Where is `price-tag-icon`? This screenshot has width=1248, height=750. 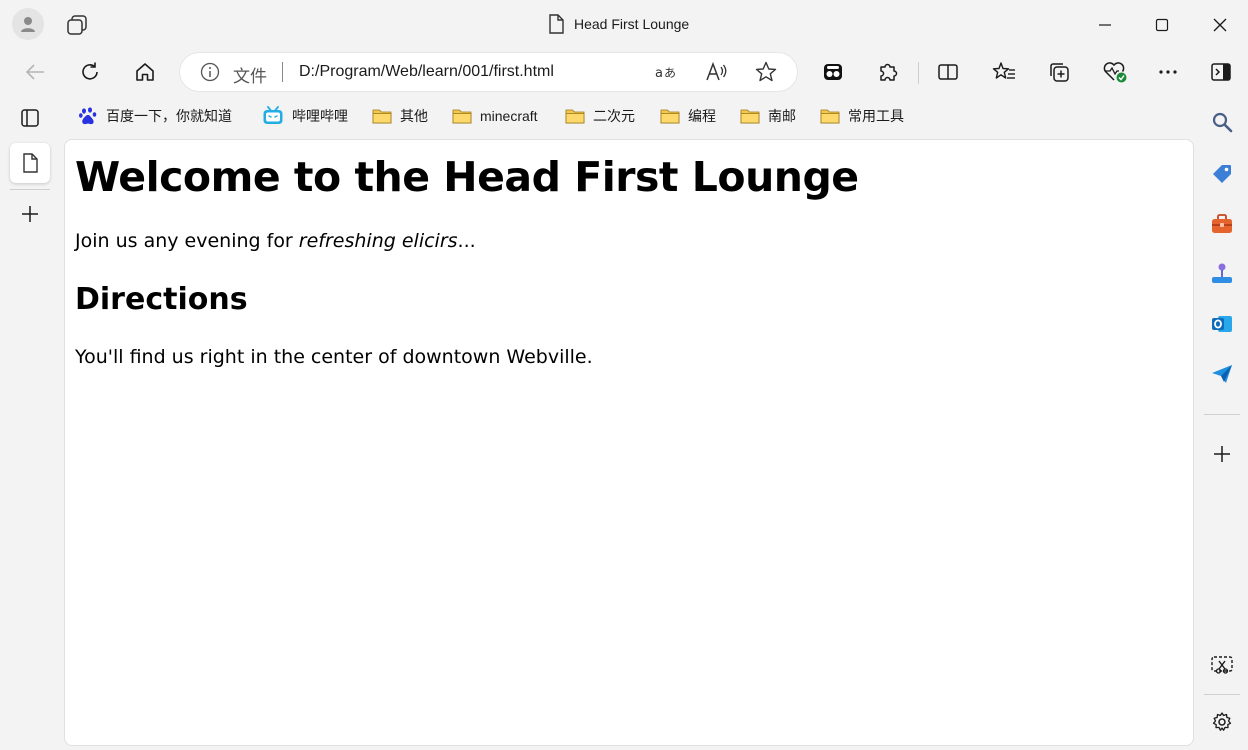
price-tag-icon is located at coordinates (1222, 174).